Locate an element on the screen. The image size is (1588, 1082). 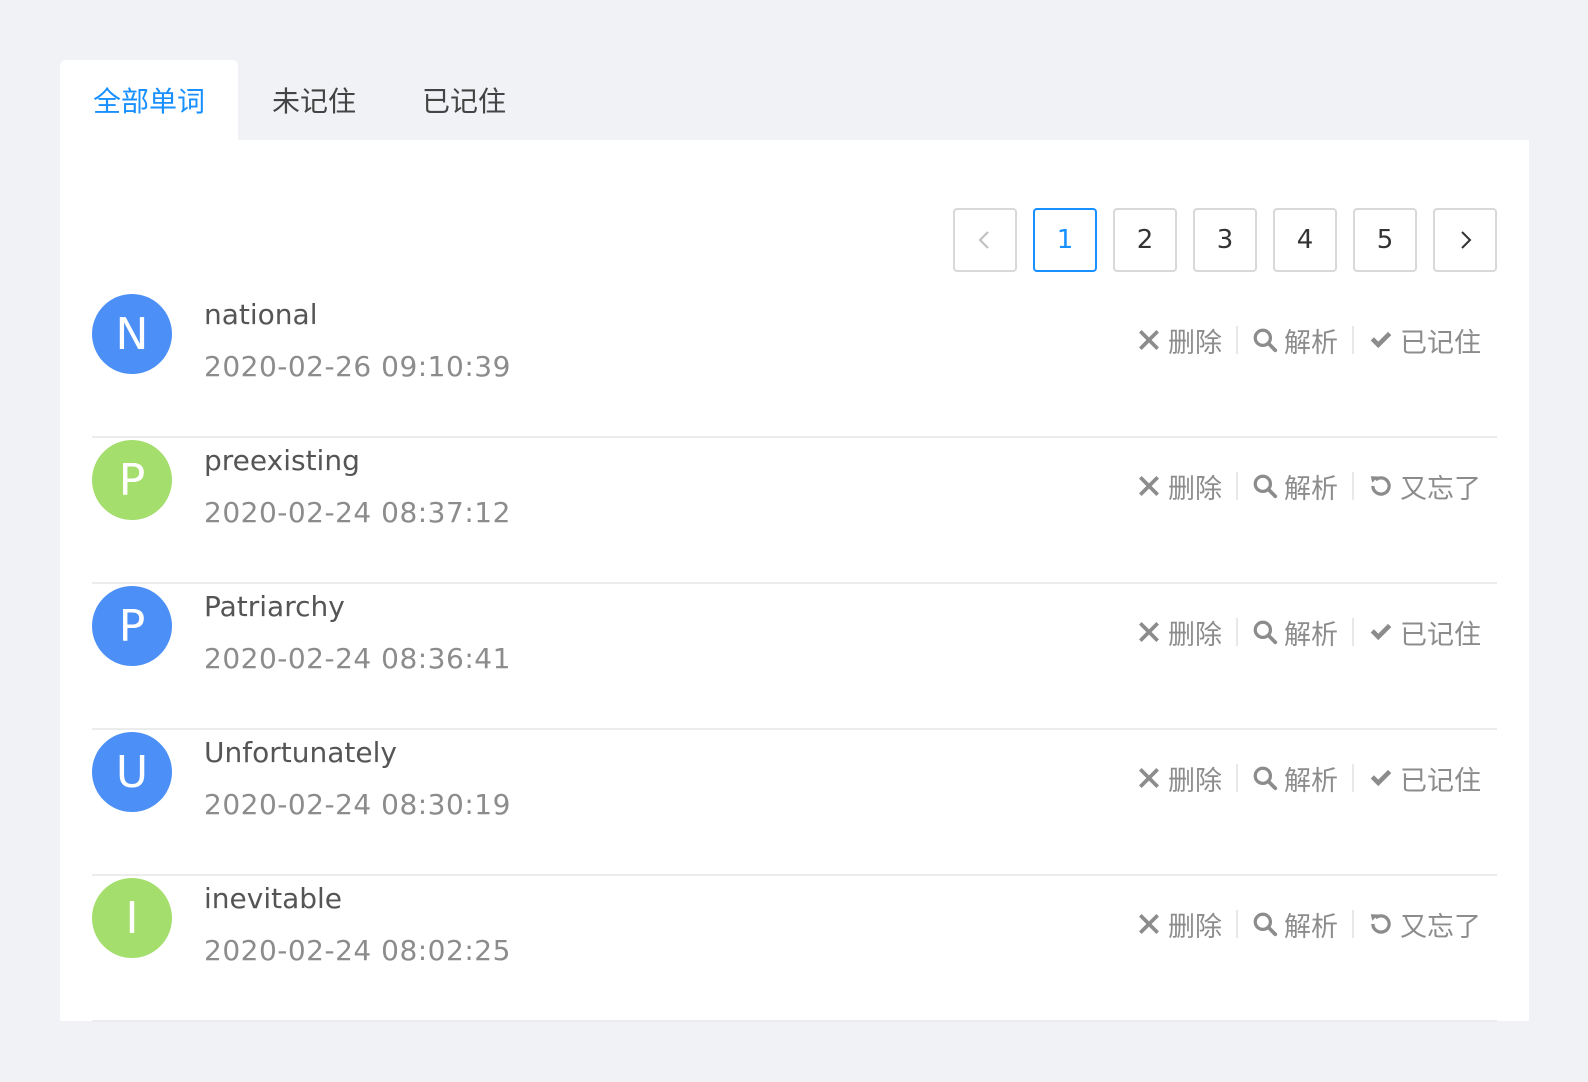
word-timestamp: 2020-02-24 08:30:19 is located at coordinates (357, 804).